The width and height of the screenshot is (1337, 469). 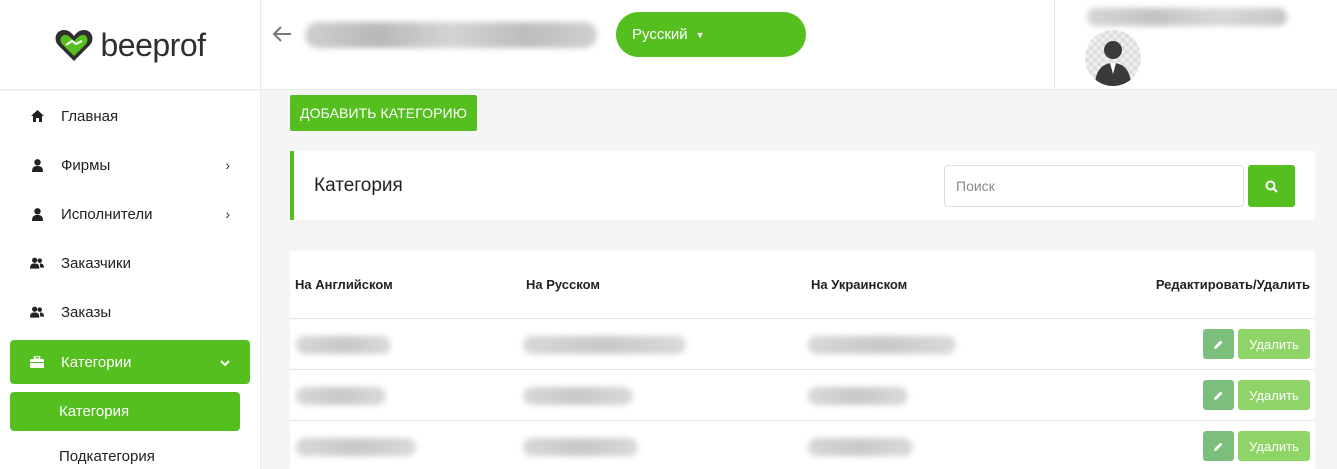 I want to click on sidebar-subitem-label: Категория, so click(x=94, y=411).